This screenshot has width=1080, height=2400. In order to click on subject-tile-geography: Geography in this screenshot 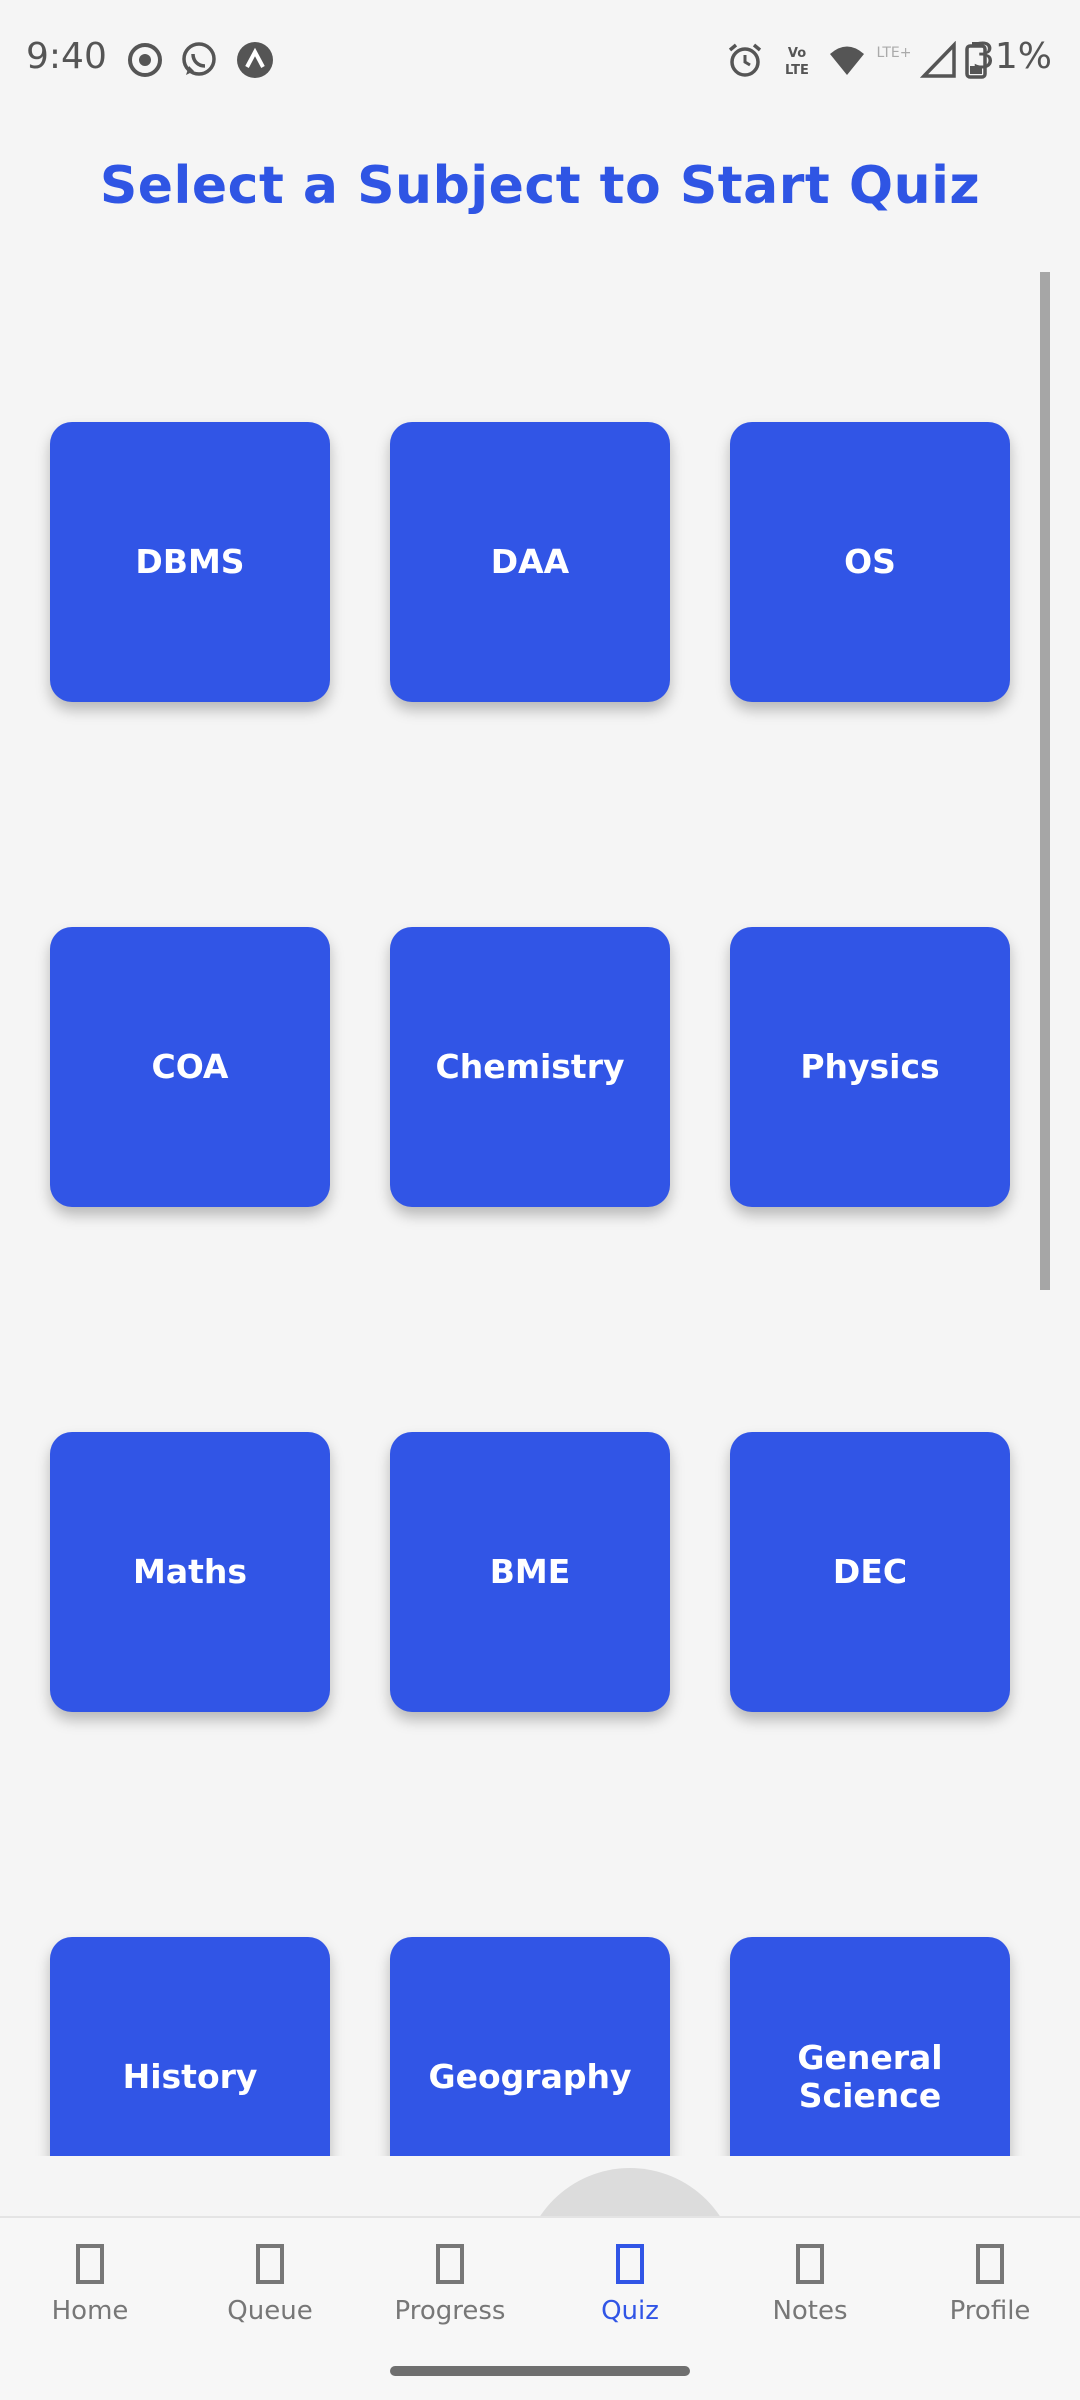, I will do `click(530, 2046)`.